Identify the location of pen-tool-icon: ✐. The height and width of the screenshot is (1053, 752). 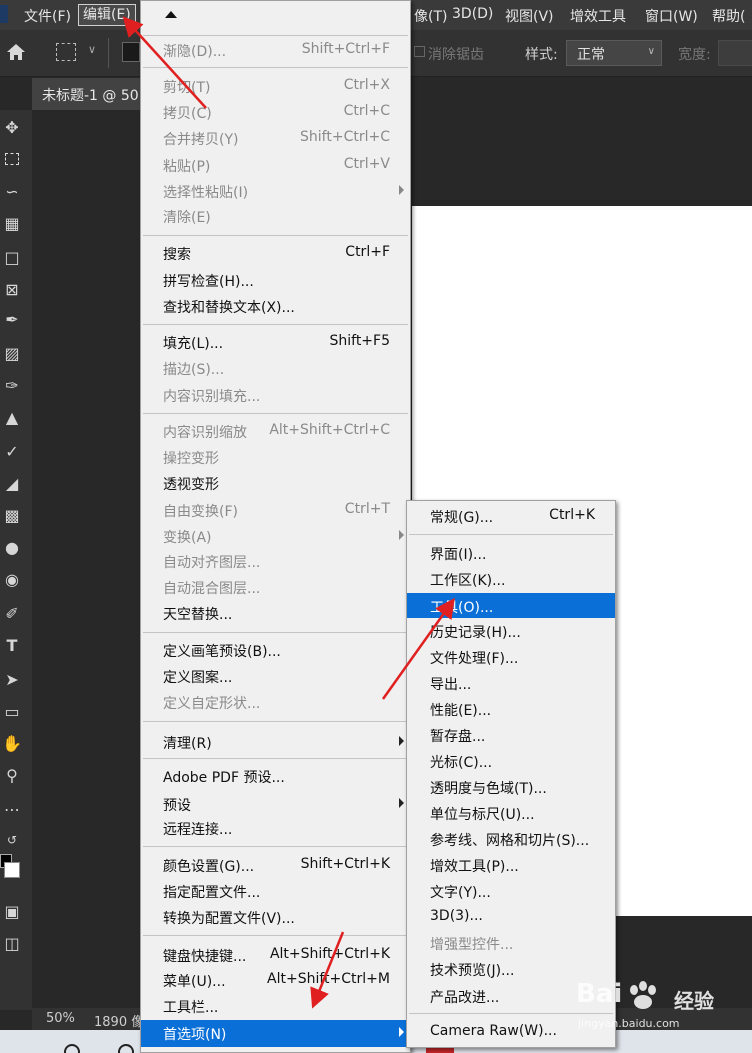
(12, 614).